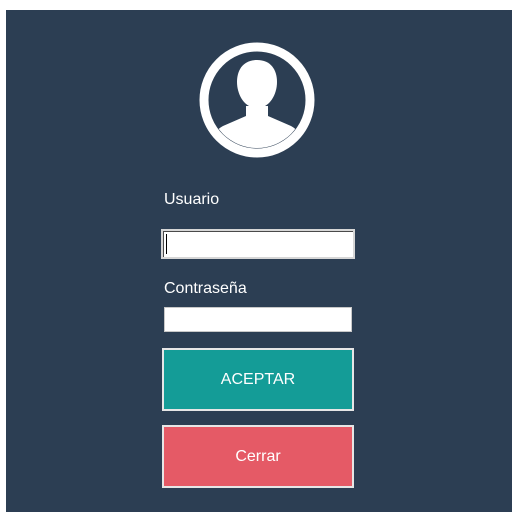 The image size is (518, 512). I want to click on password-label: Contraseña, so click(205, 288).